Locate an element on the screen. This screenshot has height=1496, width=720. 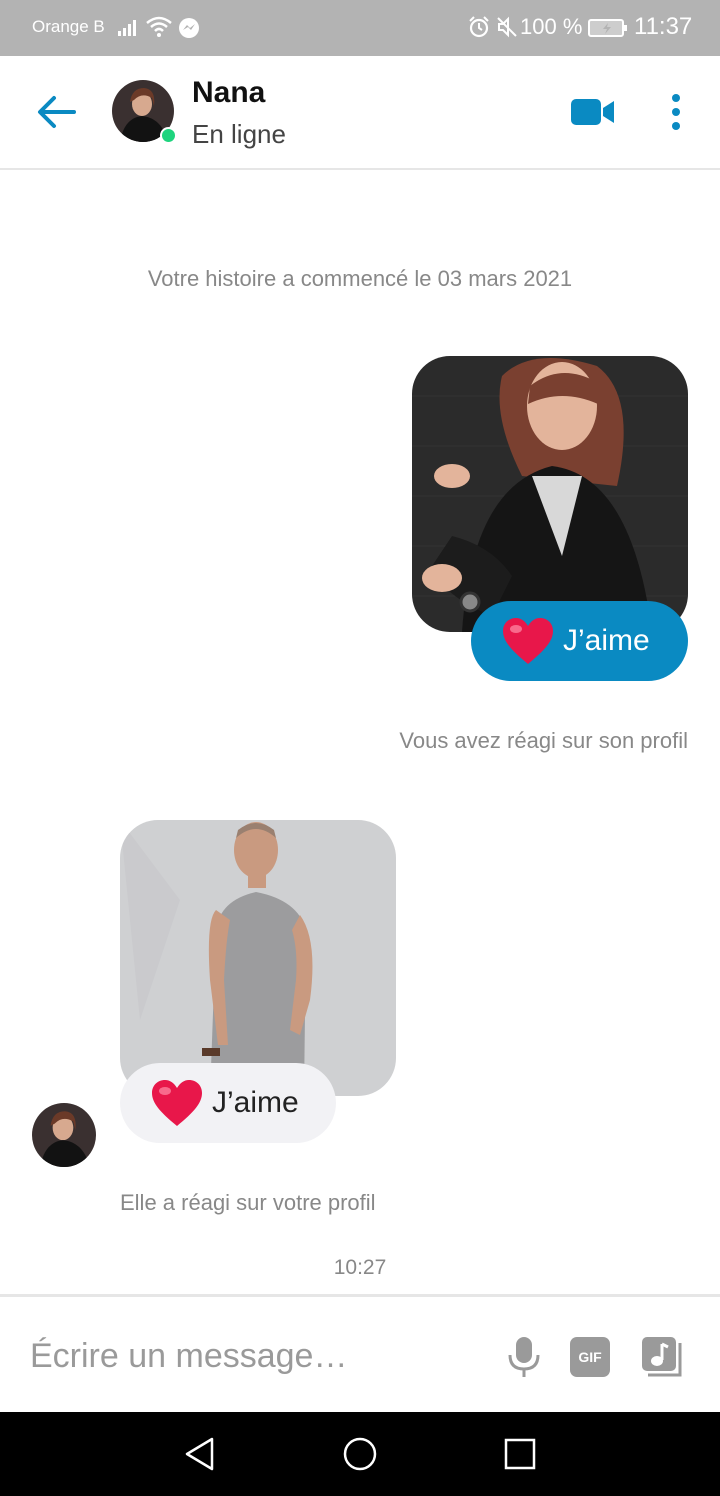
nav-recent-apps-icon is located at coordinates (520, 1454).